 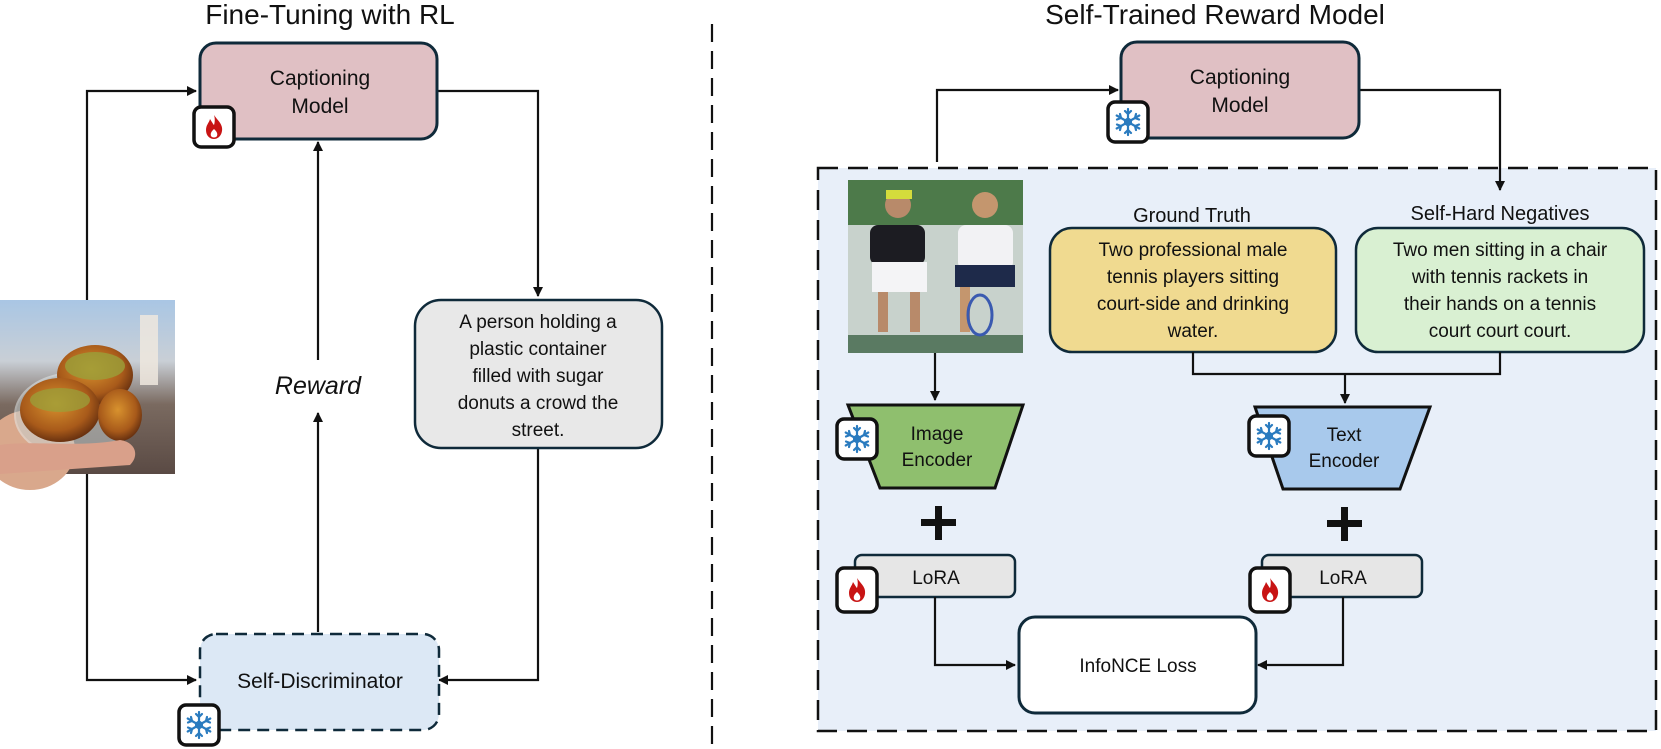 I want to click on self-discriminator-label: Self-Discriminator, so click(x=320, y=681).